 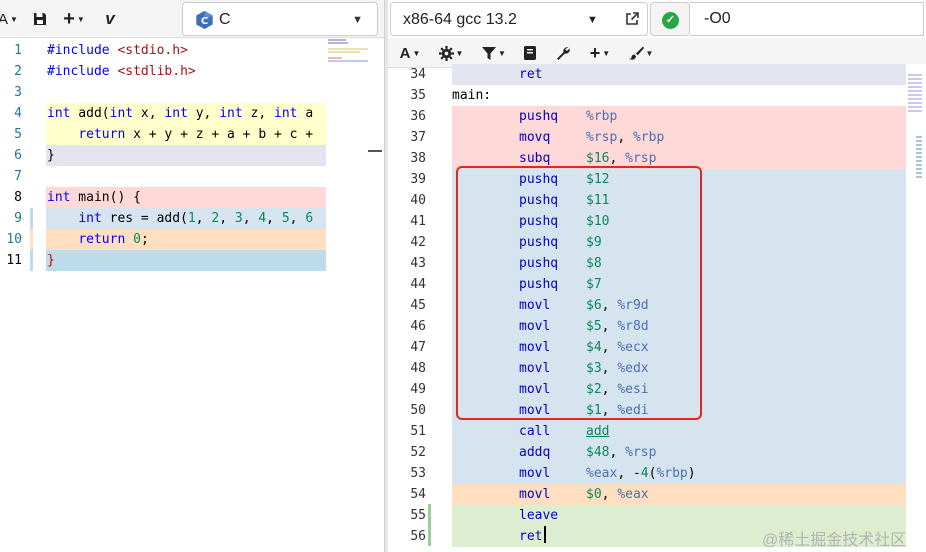 I want to click on line-number: 49, so click(x=418, y=389).